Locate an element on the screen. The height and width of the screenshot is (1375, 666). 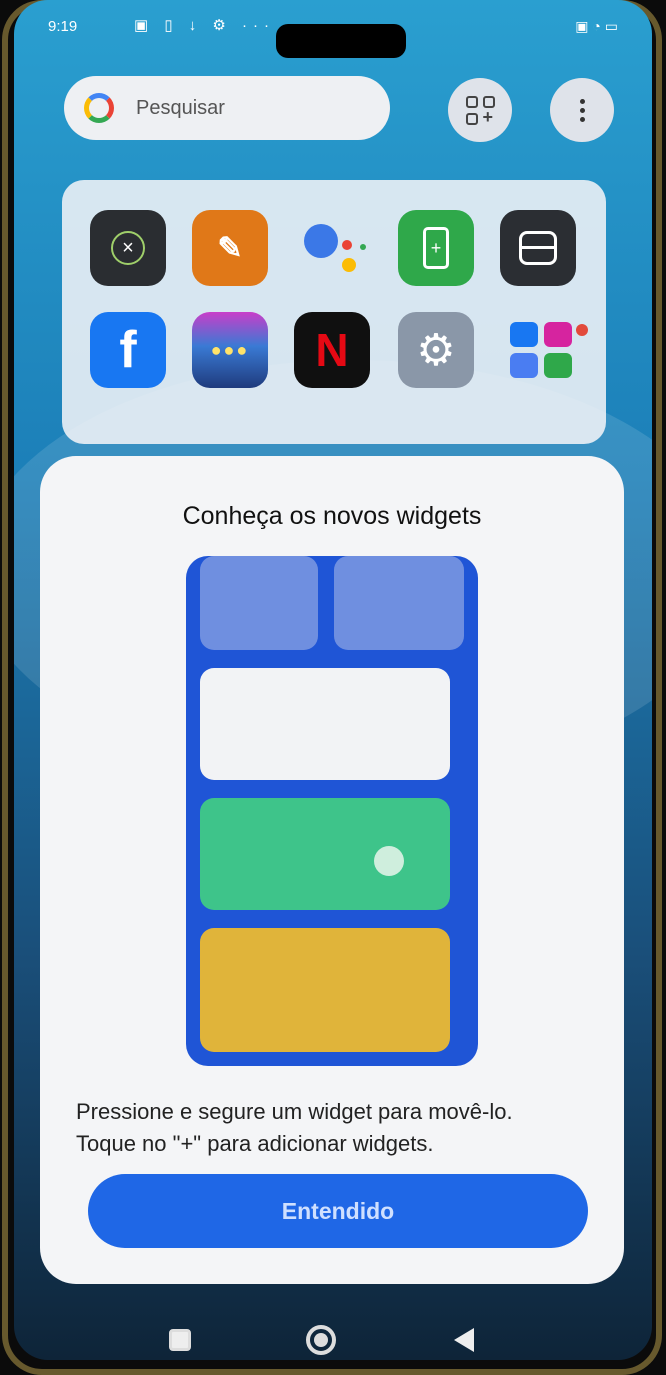
widget-sample-white is located at coordinates (325, 724).